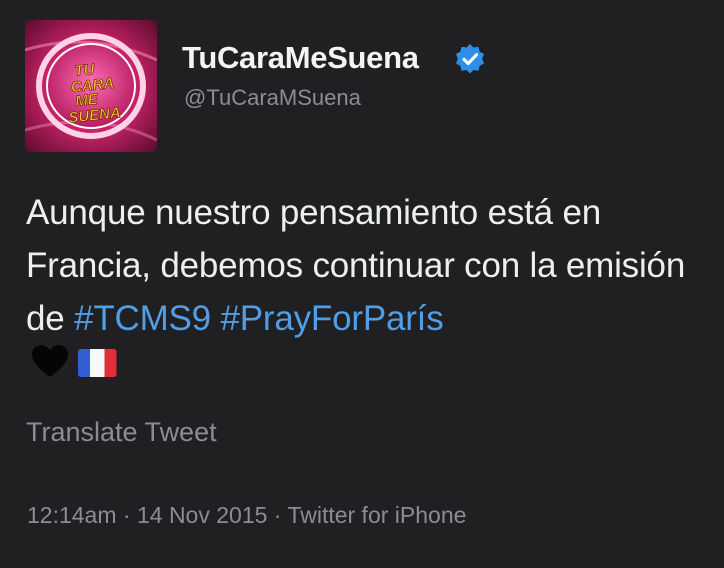 This screenshot has height=568, width=724. What do you see at coordinates (202, 515) in the screenshot?
I see `tweet-date: 14 Nov 2015` at bounding box center [202, 515].